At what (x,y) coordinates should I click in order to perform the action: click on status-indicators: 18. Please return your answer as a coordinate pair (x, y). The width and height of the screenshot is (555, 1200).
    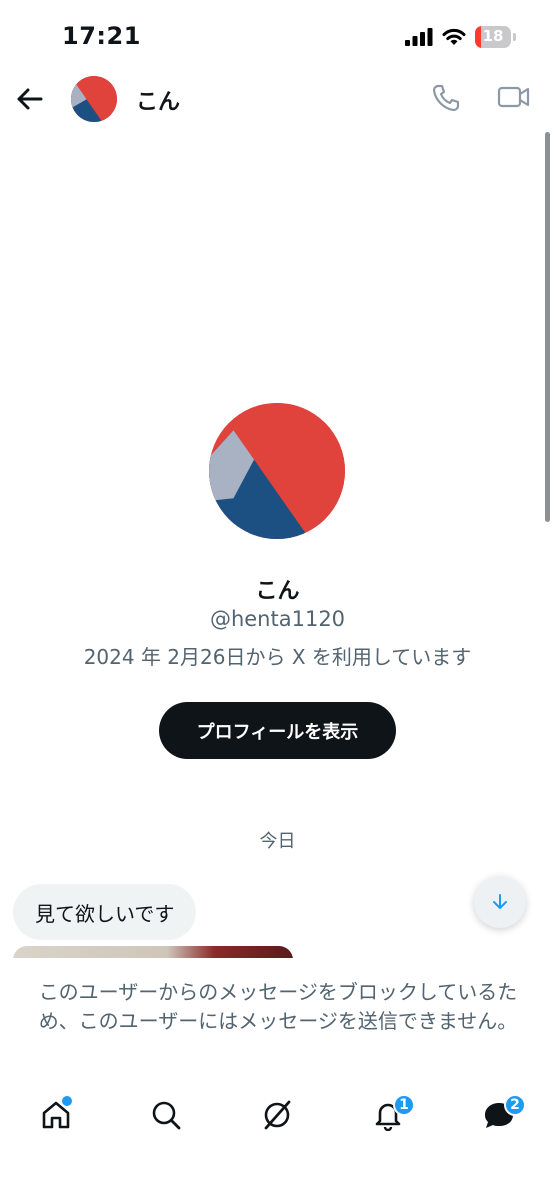
    Looking at the image, I should click on (460, 37).